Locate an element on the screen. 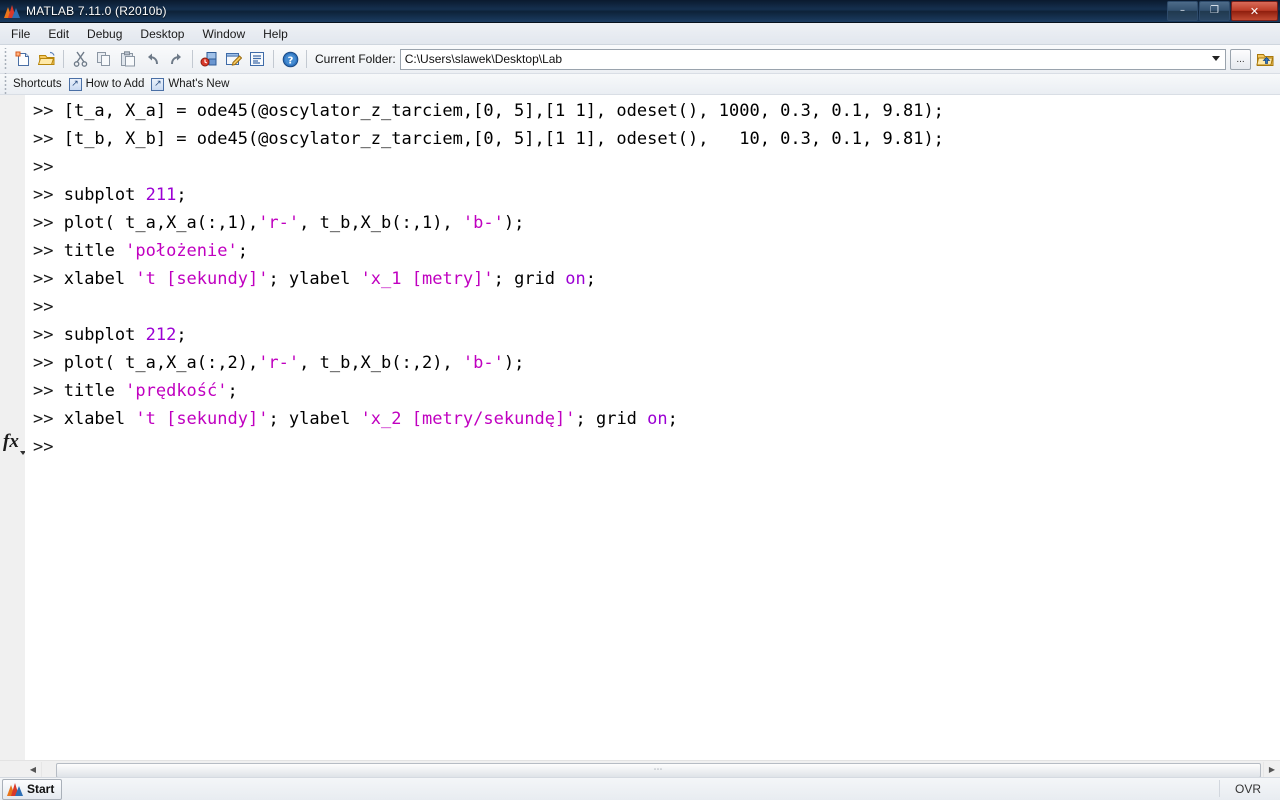 The image size is (1280, 800). shortcuts-bar: Shortcuts ↗ How to Add ↗ What's New is located at coordinates (640, 84).